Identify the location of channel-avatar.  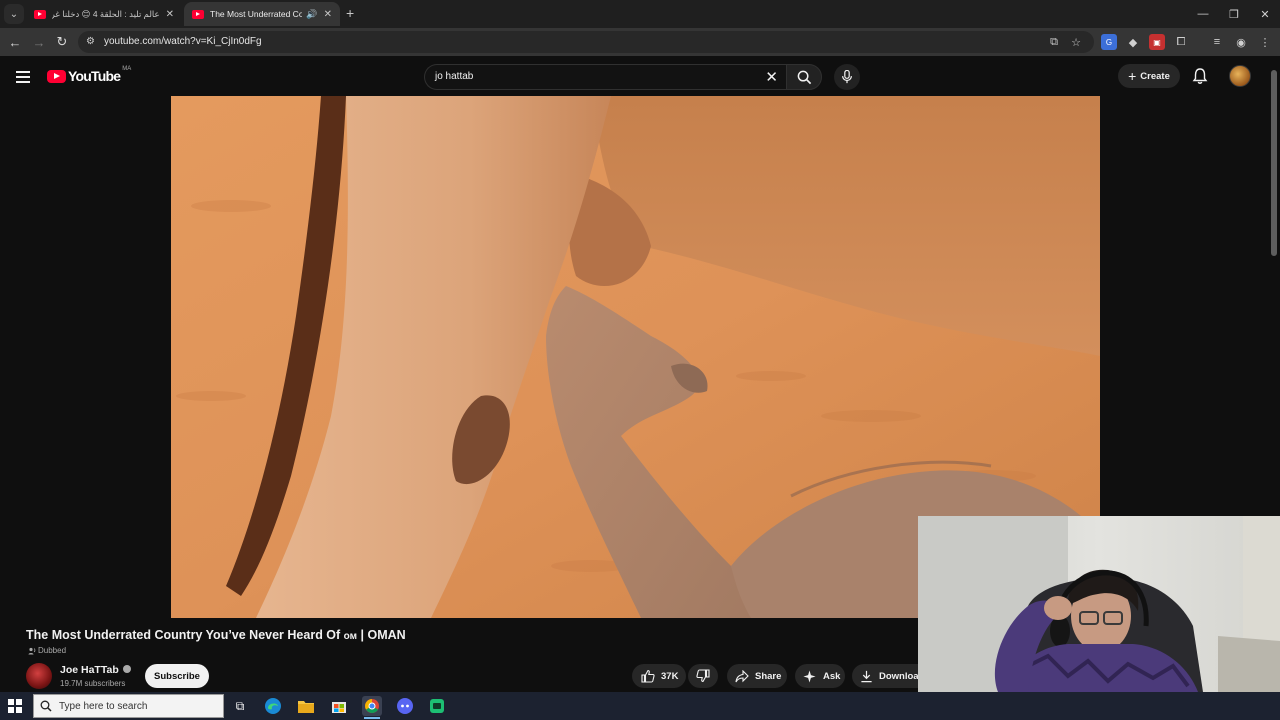
(39, 676).